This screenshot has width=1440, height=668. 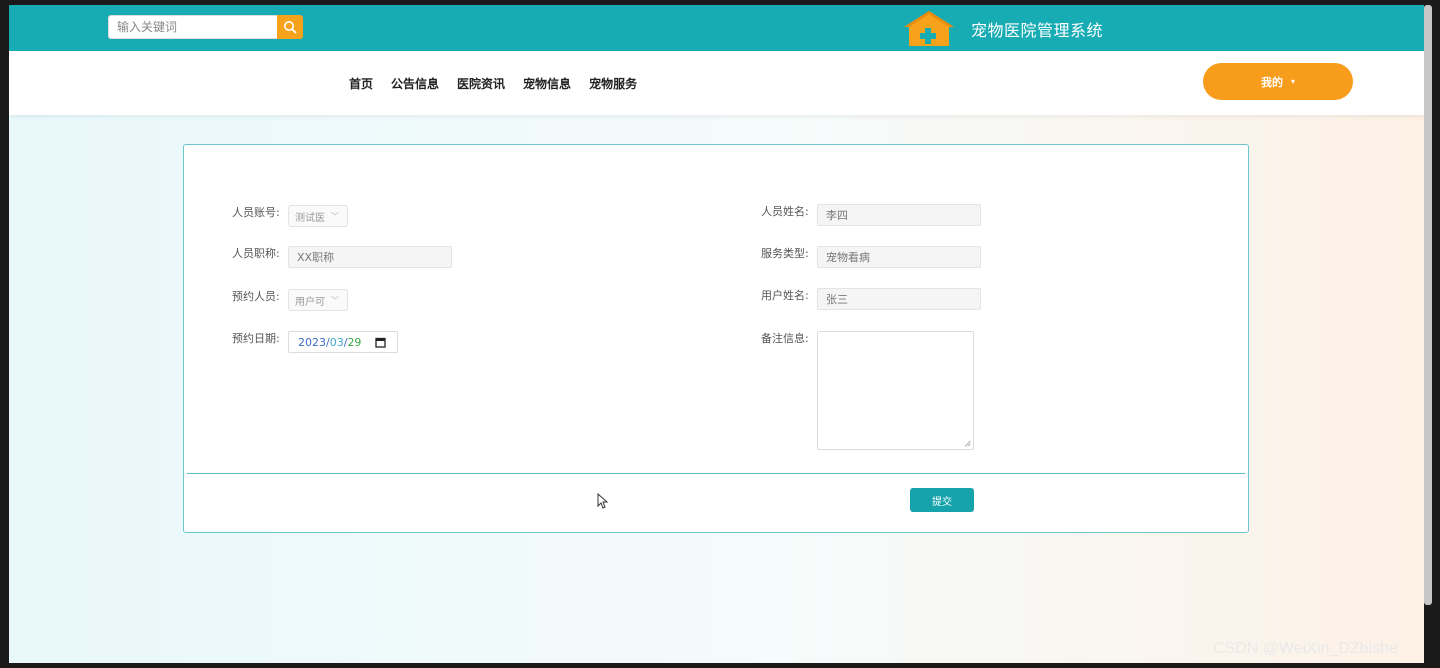 What do you see at coordinates (716, 83) in the screenshot?
I see `nav-bar: 首页 公告信息 医院资讯 宠物信息 宠物服务 我的 ▾` at bounding box center [716, 83].